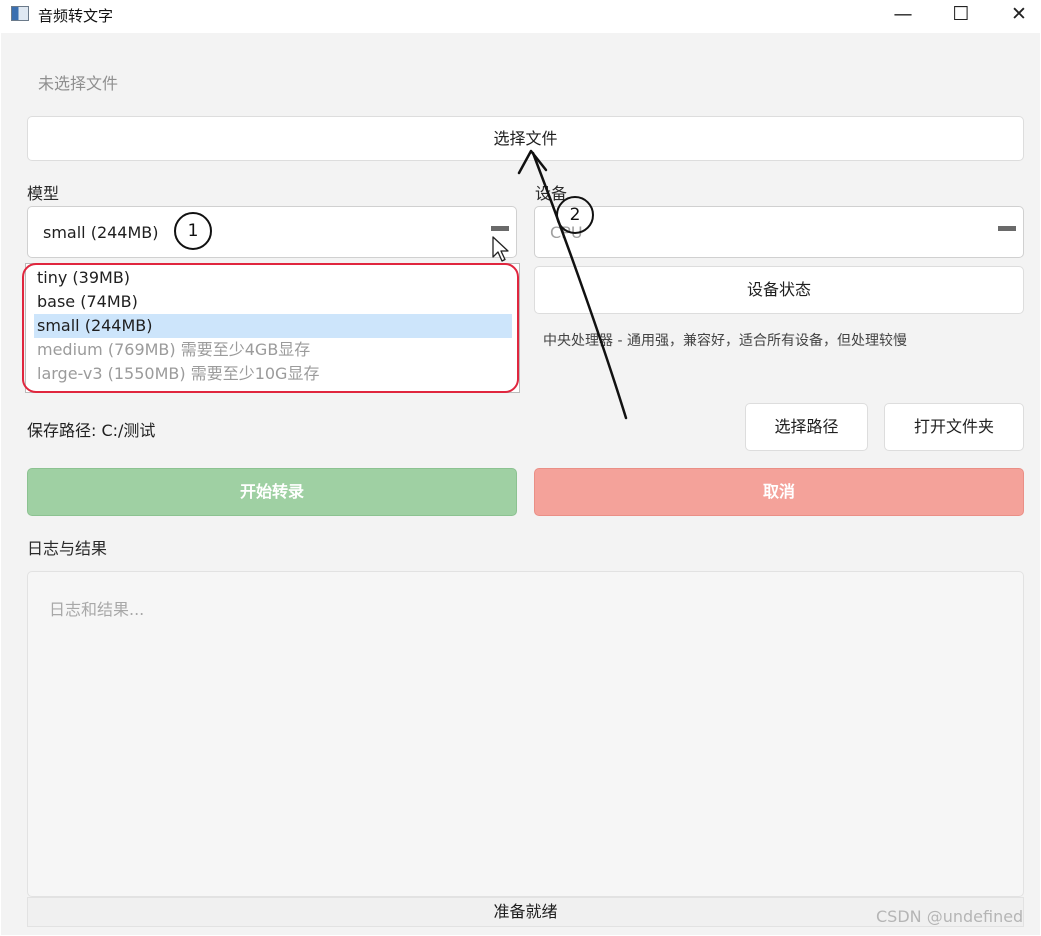 Image resolution: width=1041 pixels, height=936 pixels. Describe the element at coordinates (779, 290) in the screenshot. I see `device-status-button: 设备状态` at that location.